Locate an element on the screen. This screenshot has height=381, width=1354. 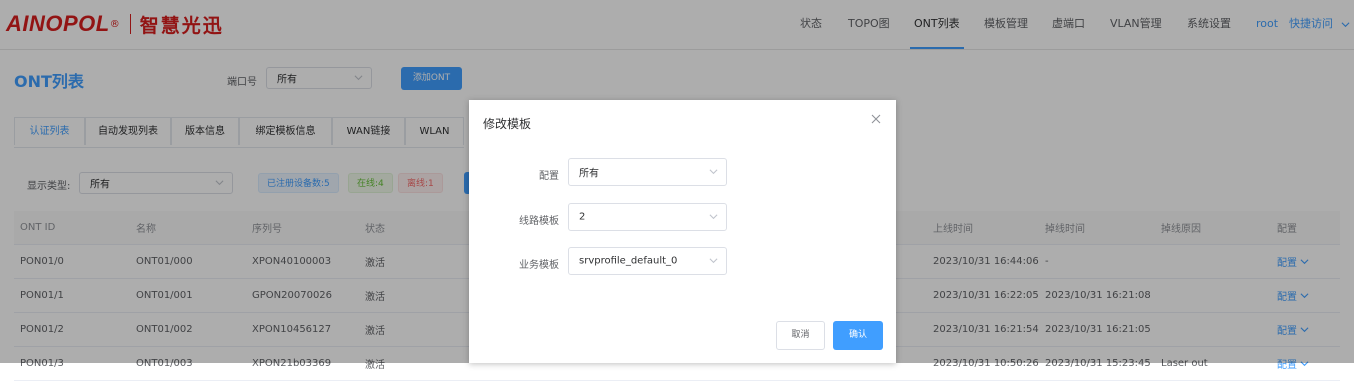
line-template-label: 线路模板 is located at coordinates (539, 221).